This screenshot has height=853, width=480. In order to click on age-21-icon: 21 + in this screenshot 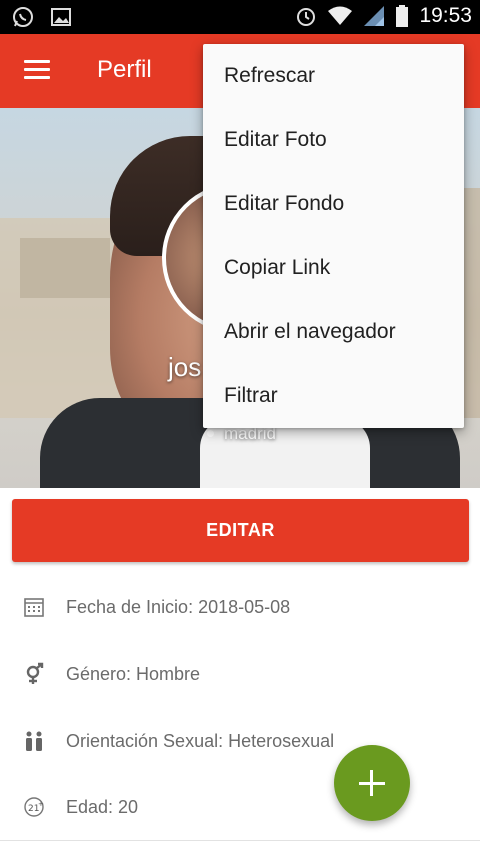, I will do `click(34, 807)`.